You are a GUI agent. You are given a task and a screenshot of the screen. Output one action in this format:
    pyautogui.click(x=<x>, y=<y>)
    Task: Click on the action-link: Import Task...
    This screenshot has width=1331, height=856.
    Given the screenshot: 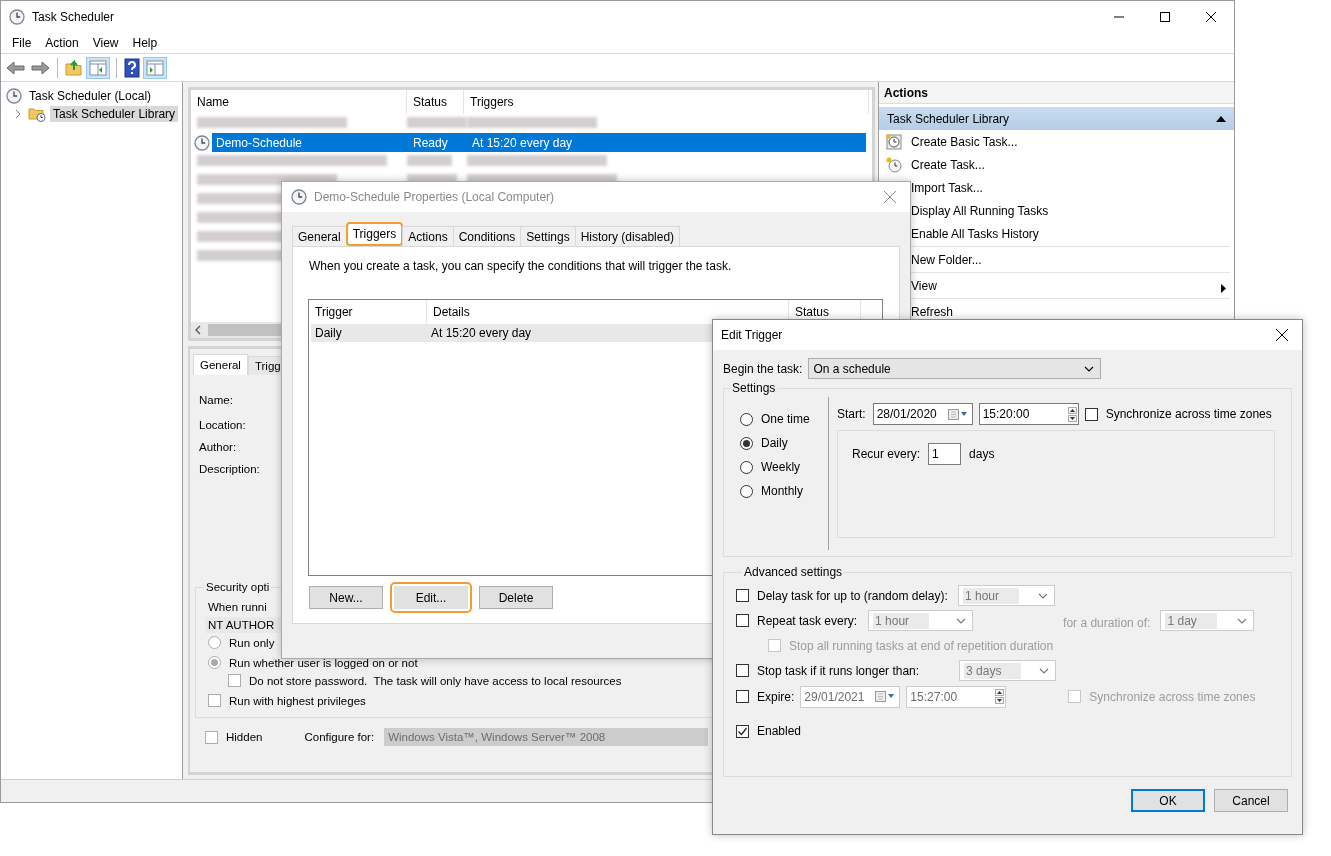 What is the action you would take?
    pyautogui.click(x=947, y=187)
    